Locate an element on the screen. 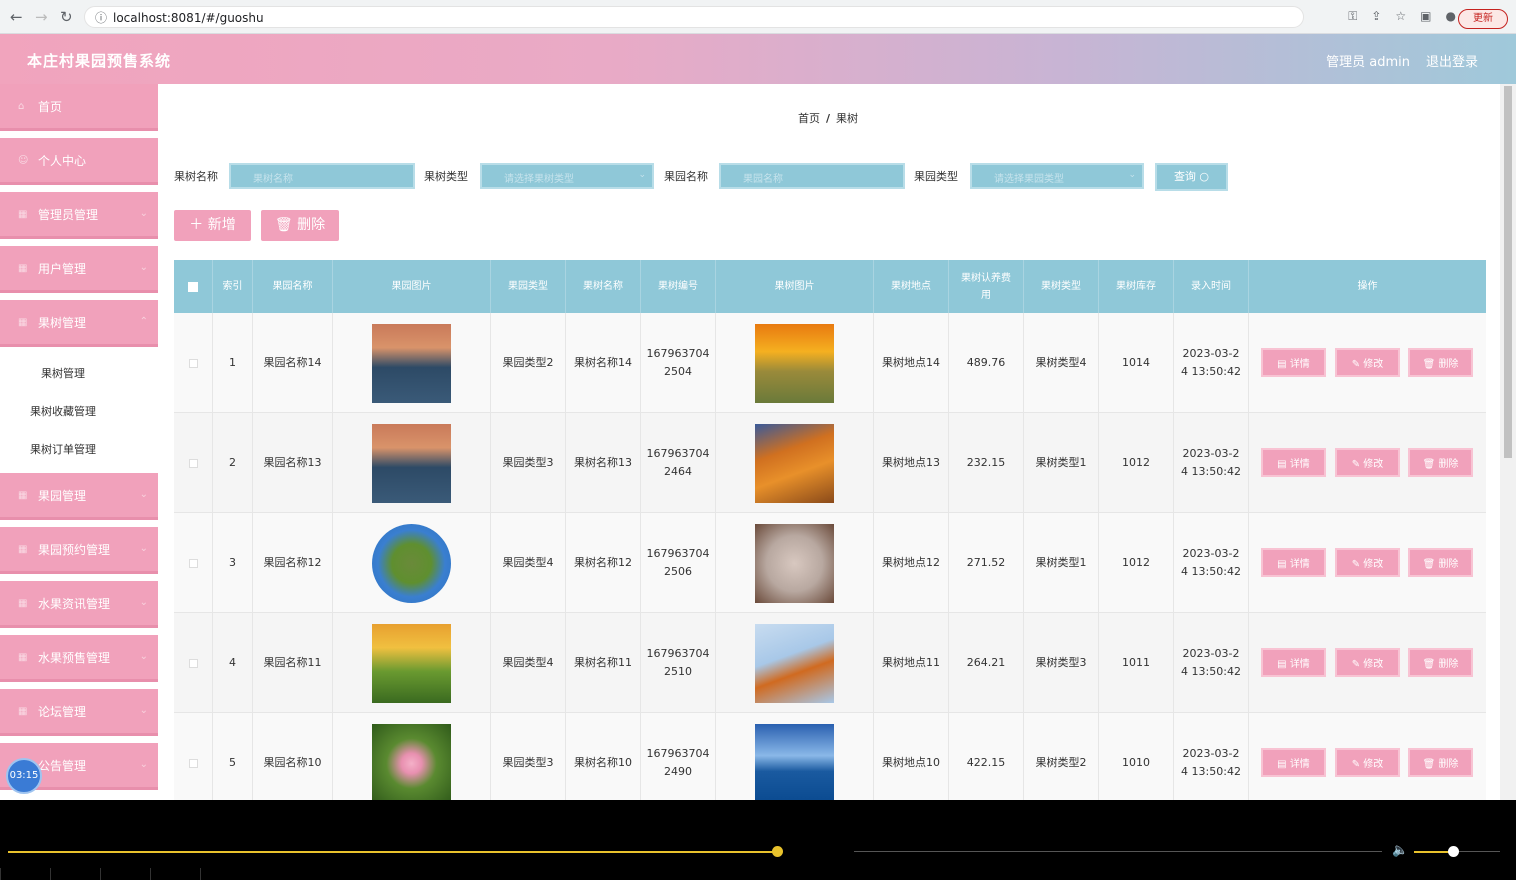  orchard-type-select: 请选择果园类型 ⌄ is located at coordinates (1057, 176).